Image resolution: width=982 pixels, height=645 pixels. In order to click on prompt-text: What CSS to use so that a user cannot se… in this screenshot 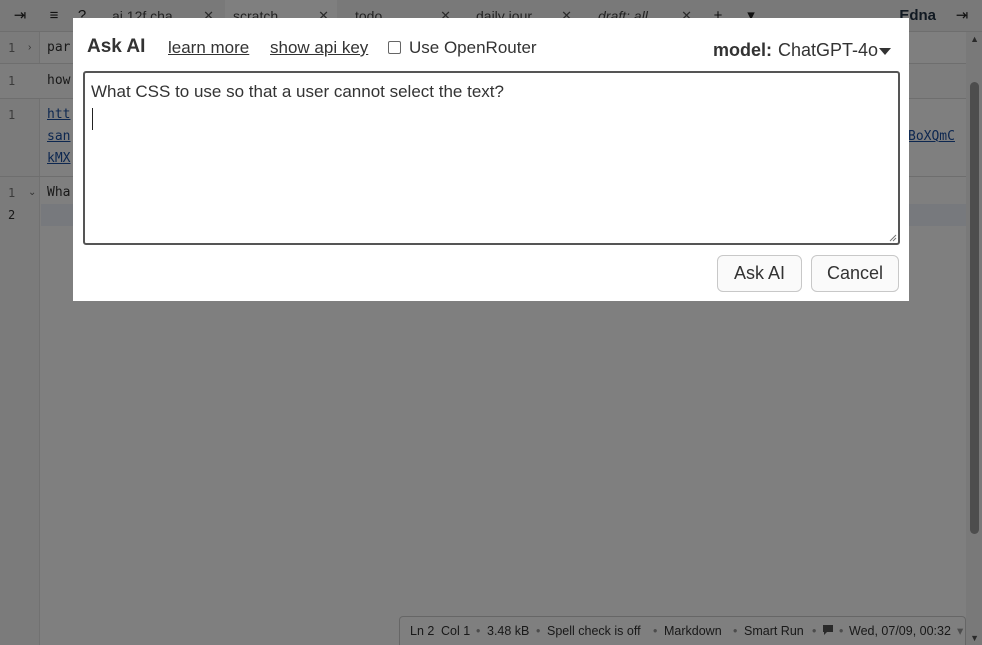, I will do `click(297, 91)`.